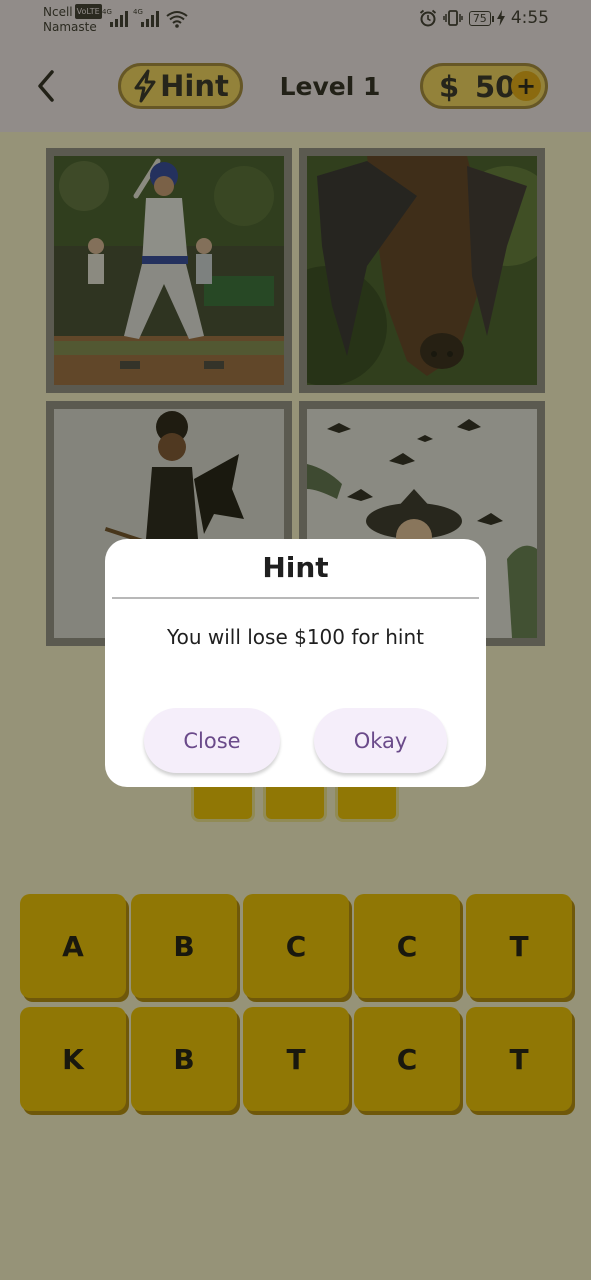 This screenshot has height=1280, width=591. What do you see at coordinates (295, 567) in the screenshot?
I see `dialog-title: Hint` at bounding box center [295, 567].